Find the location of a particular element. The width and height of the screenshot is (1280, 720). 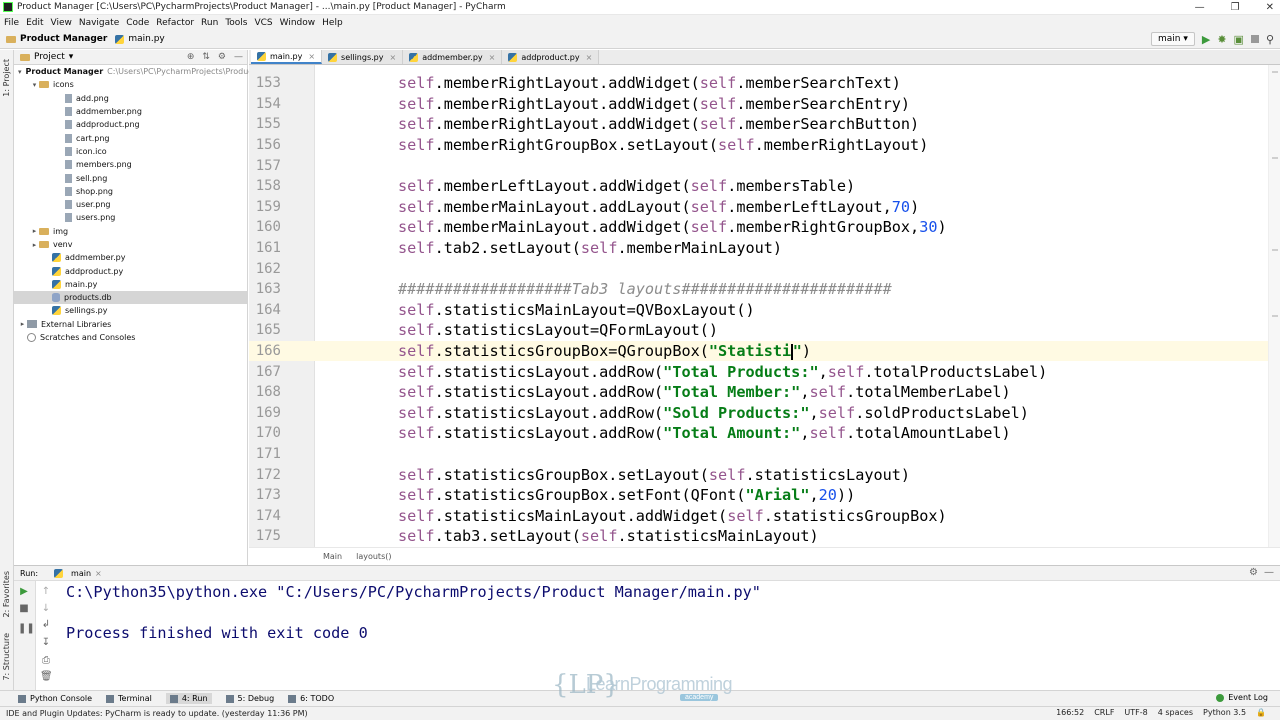

tree-item-file: user.png is located at coordinates (130, 204).